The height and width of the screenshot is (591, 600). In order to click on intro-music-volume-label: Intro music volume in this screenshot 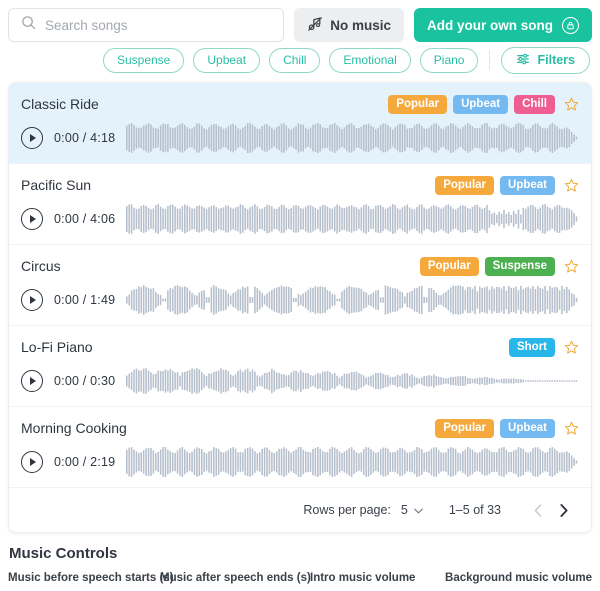, I will do `click(363, 578)`.